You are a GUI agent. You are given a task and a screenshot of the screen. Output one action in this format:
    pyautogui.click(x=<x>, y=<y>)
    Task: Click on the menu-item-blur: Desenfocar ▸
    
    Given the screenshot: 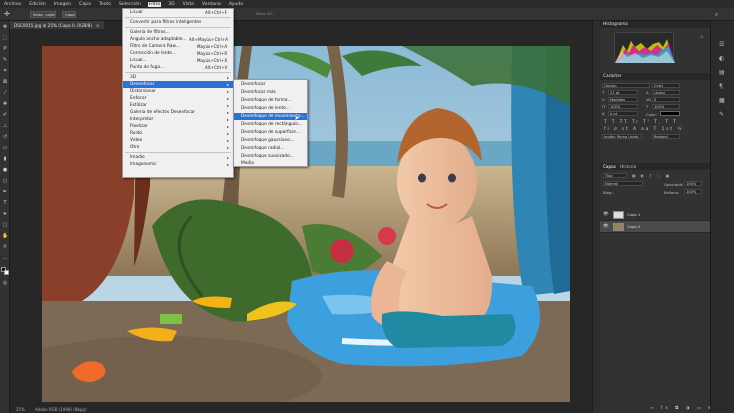 What is the action you would take?
    pyautogui.click(x=178, y=84)
    